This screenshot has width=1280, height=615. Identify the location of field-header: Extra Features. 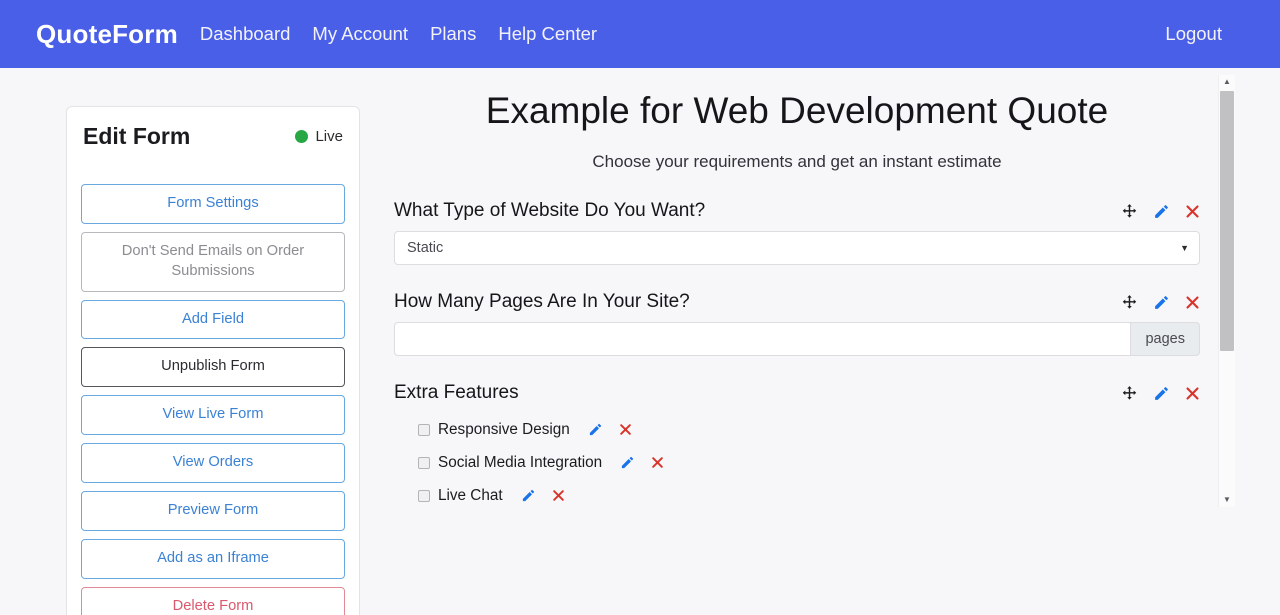
(797, 393).